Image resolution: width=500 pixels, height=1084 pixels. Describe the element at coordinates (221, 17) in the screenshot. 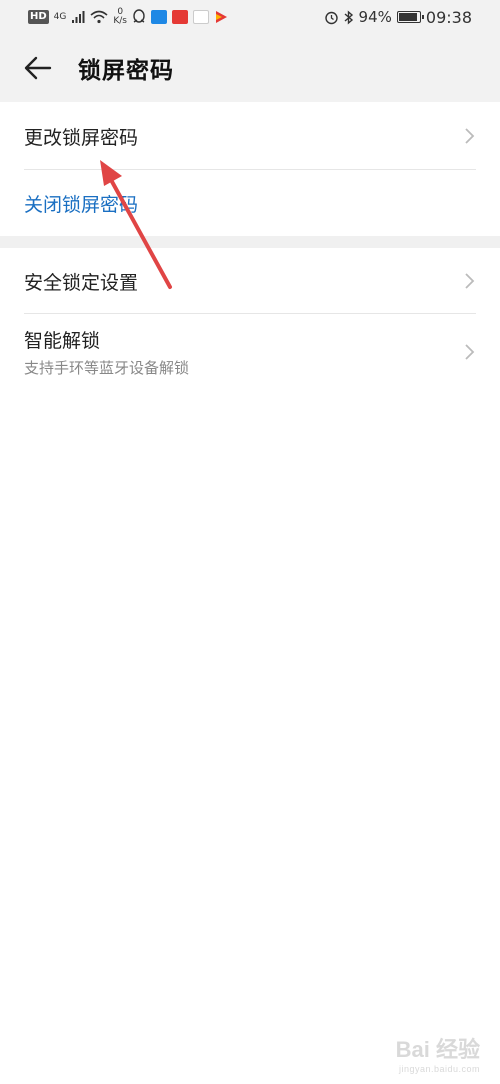

I see `video-app-icon` at that location.